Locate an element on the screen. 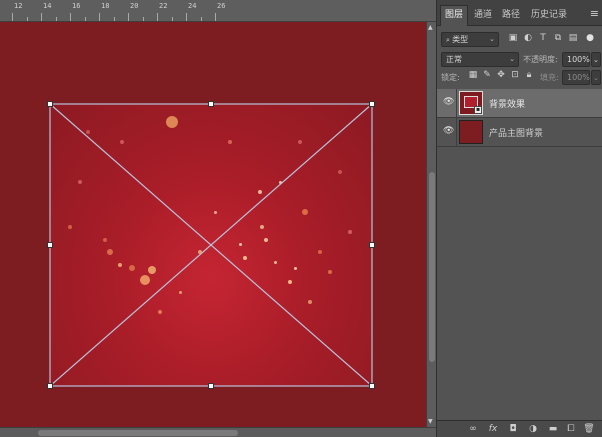  add-mask-icon: ◘ is located at coordinates (513, 429).